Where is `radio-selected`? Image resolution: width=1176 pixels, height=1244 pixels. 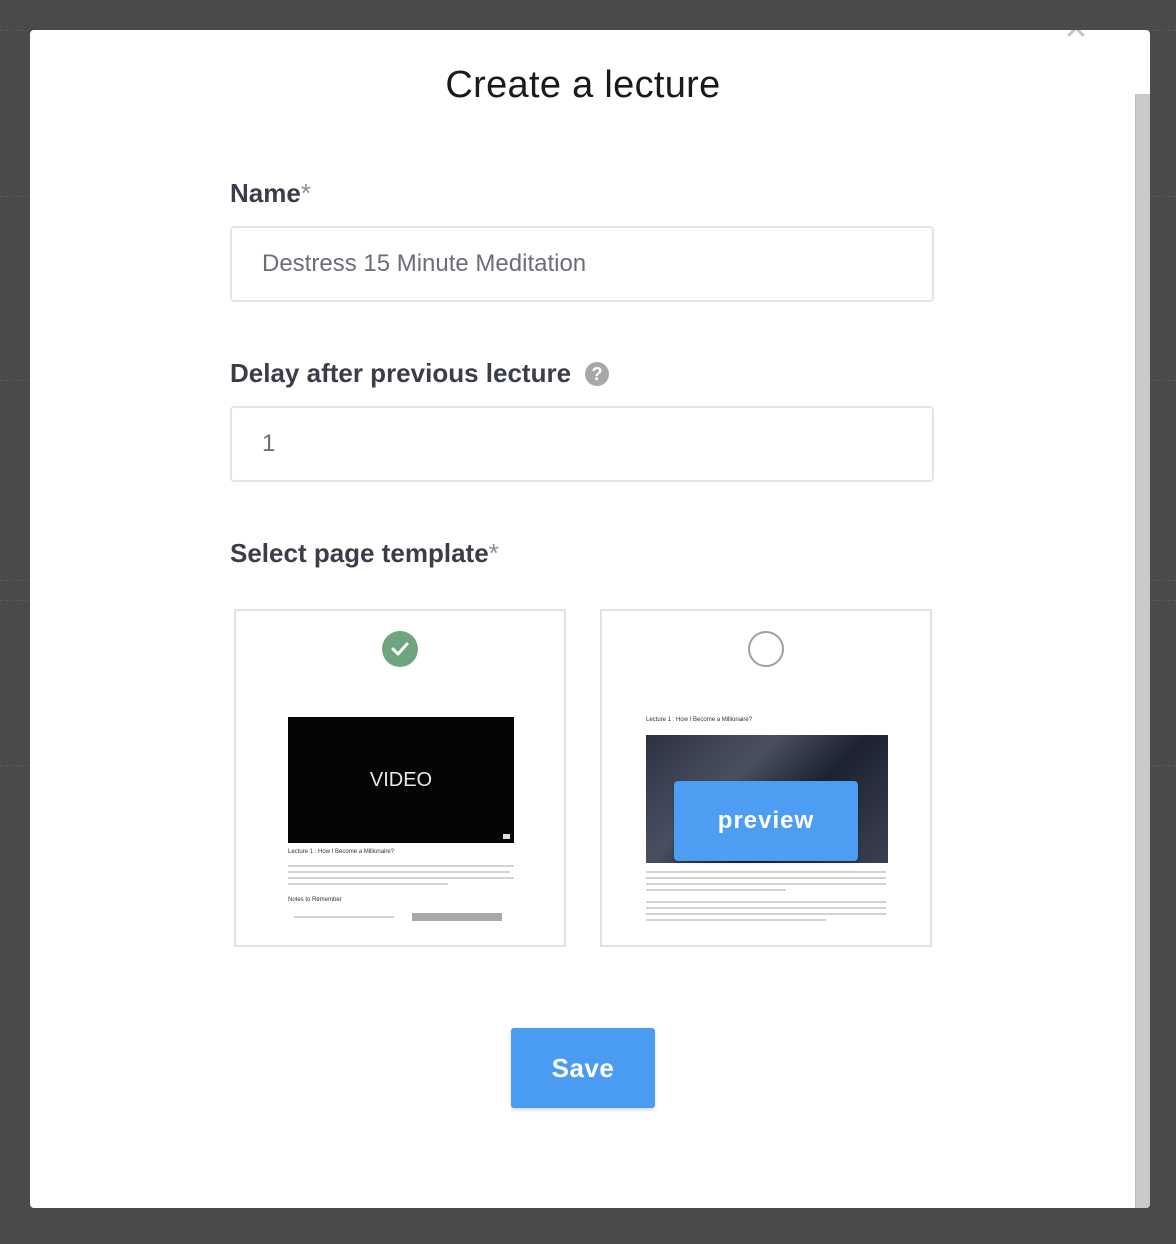 radio-selected is located at coordinates (400, 649).